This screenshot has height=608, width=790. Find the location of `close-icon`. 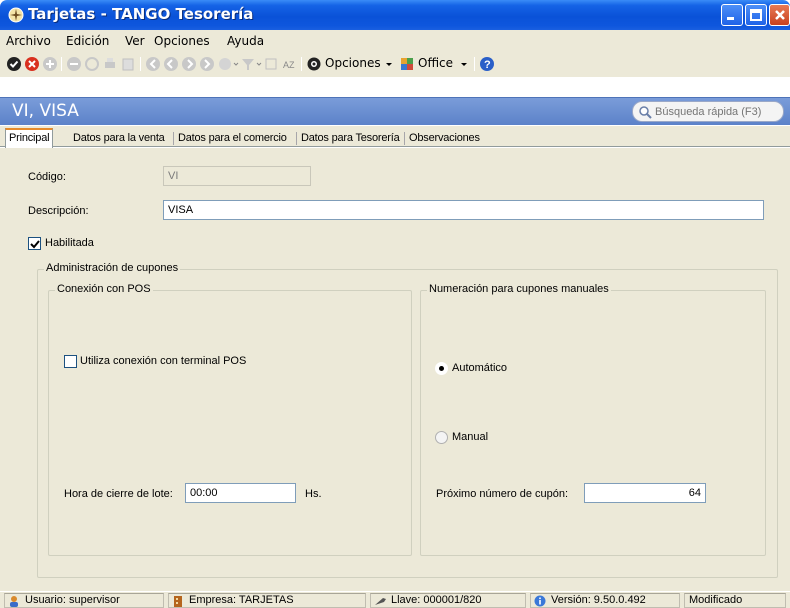

close-icon is located at coordinates (780, 15).